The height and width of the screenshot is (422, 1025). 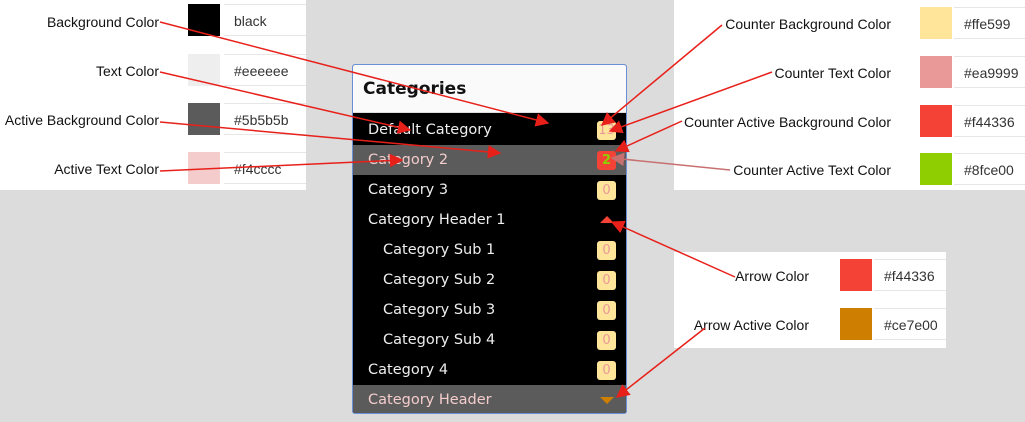 I want to click on legend-row-arrow-color: Arrow Color #f44336, so click(x=810, y=277).